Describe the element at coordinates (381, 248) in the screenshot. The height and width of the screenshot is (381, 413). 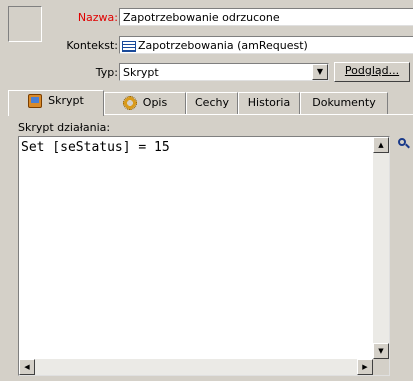
I see `vertical-scrollbar: ▲ ▼` at that location.